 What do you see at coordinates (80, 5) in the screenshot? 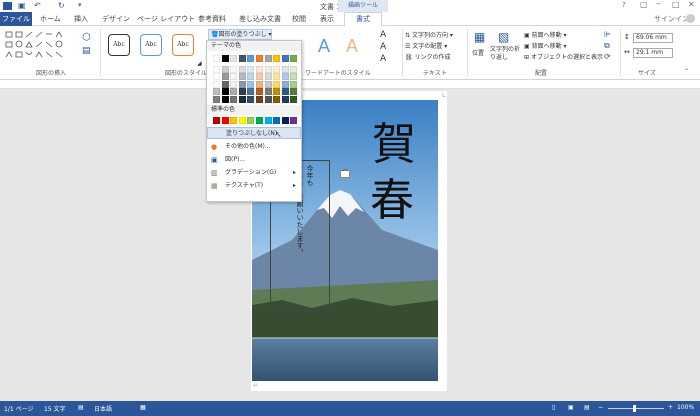
I see `customize-qat-icon: ▾` at bounding box center [80, 5].